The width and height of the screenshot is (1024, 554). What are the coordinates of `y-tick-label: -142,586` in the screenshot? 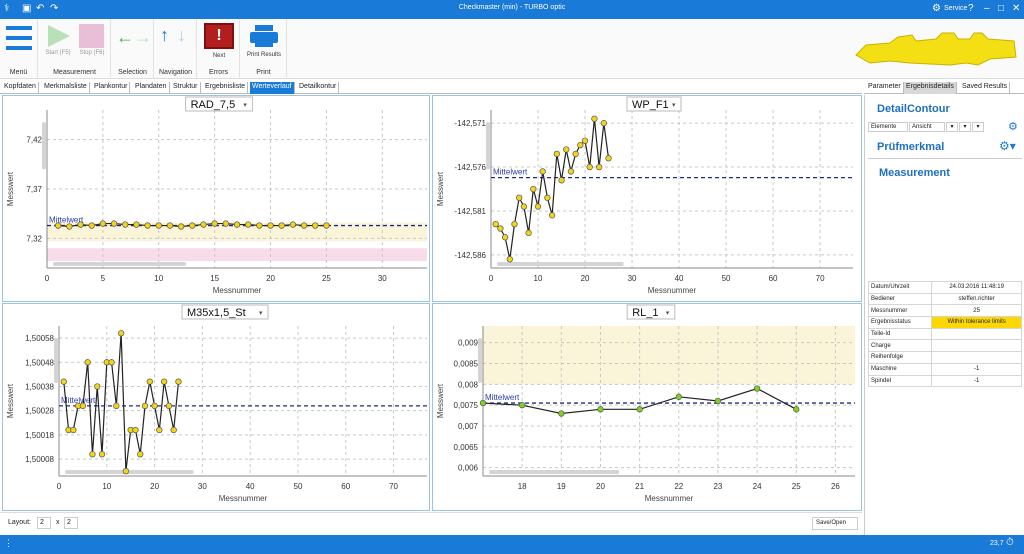 It's located at (470, 255).